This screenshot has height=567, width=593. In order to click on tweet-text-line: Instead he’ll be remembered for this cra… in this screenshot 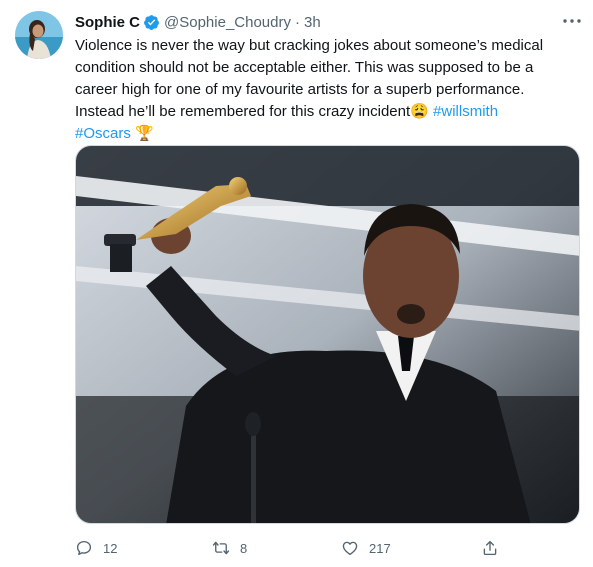, I will do `click(243, 111)`.